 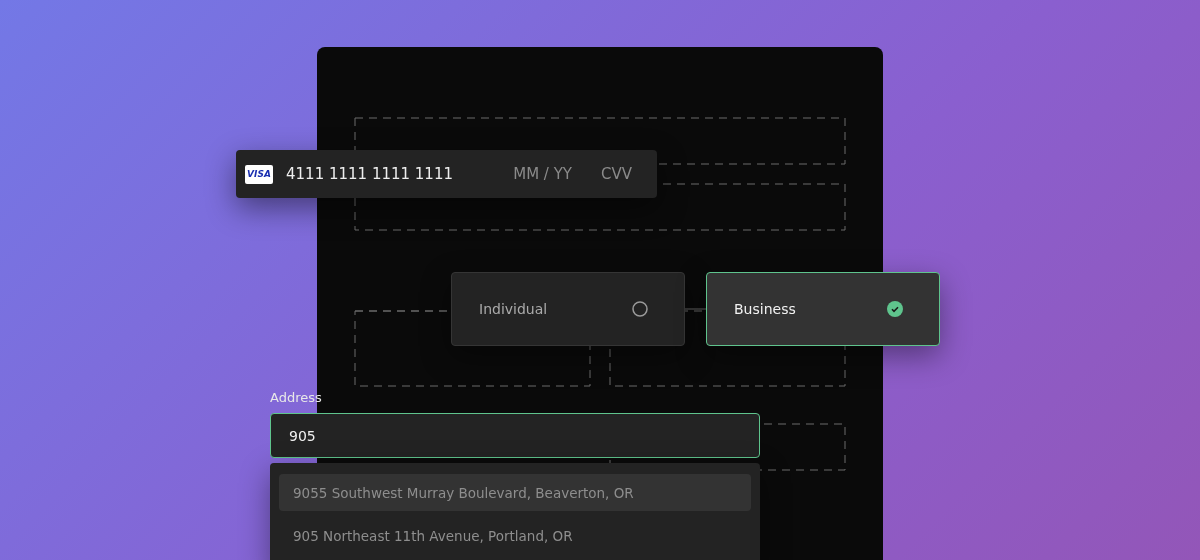 What do you see at coordinates (895, 309) in the screenshot?
I see `check-icon` at bounding box center [895, 309].